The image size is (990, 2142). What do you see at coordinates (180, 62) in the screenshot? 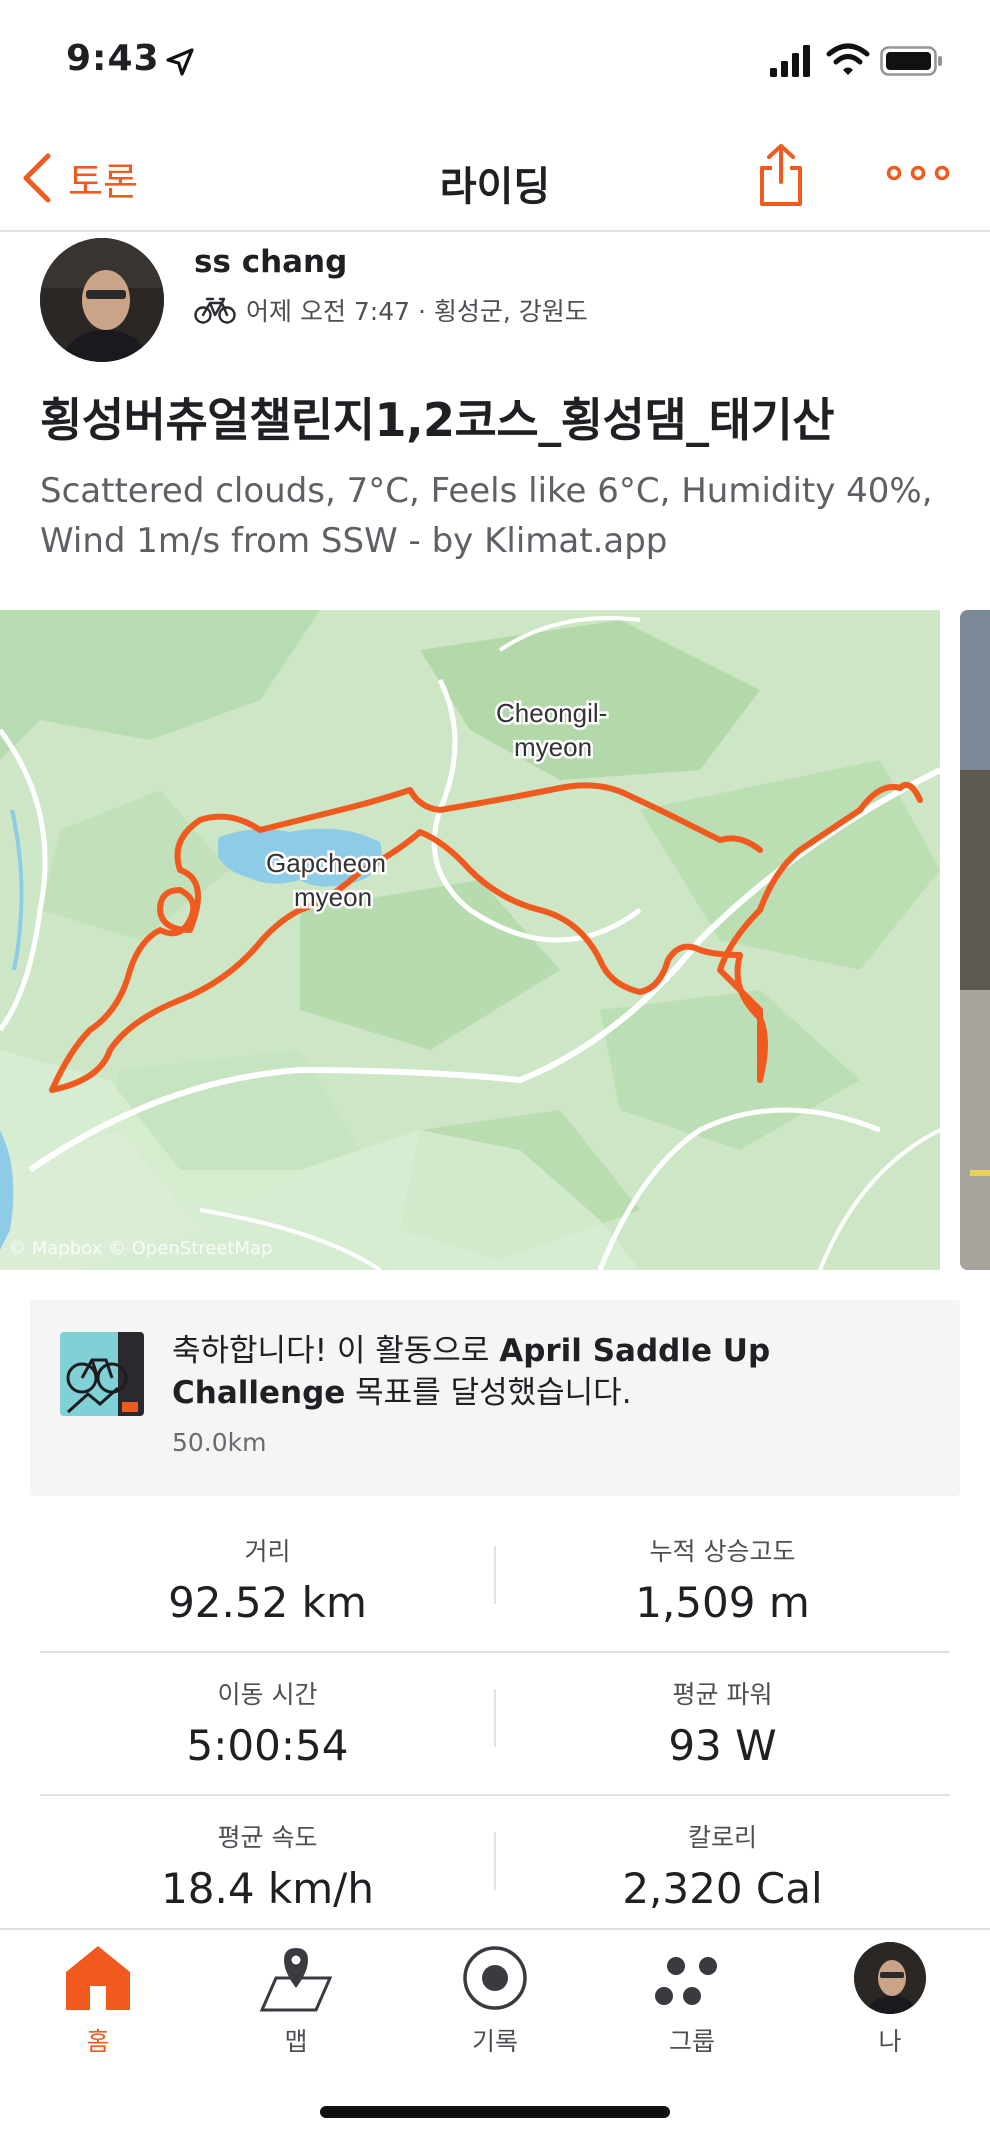
I see `location-arrow-icon` at bounding box center [180, 62].